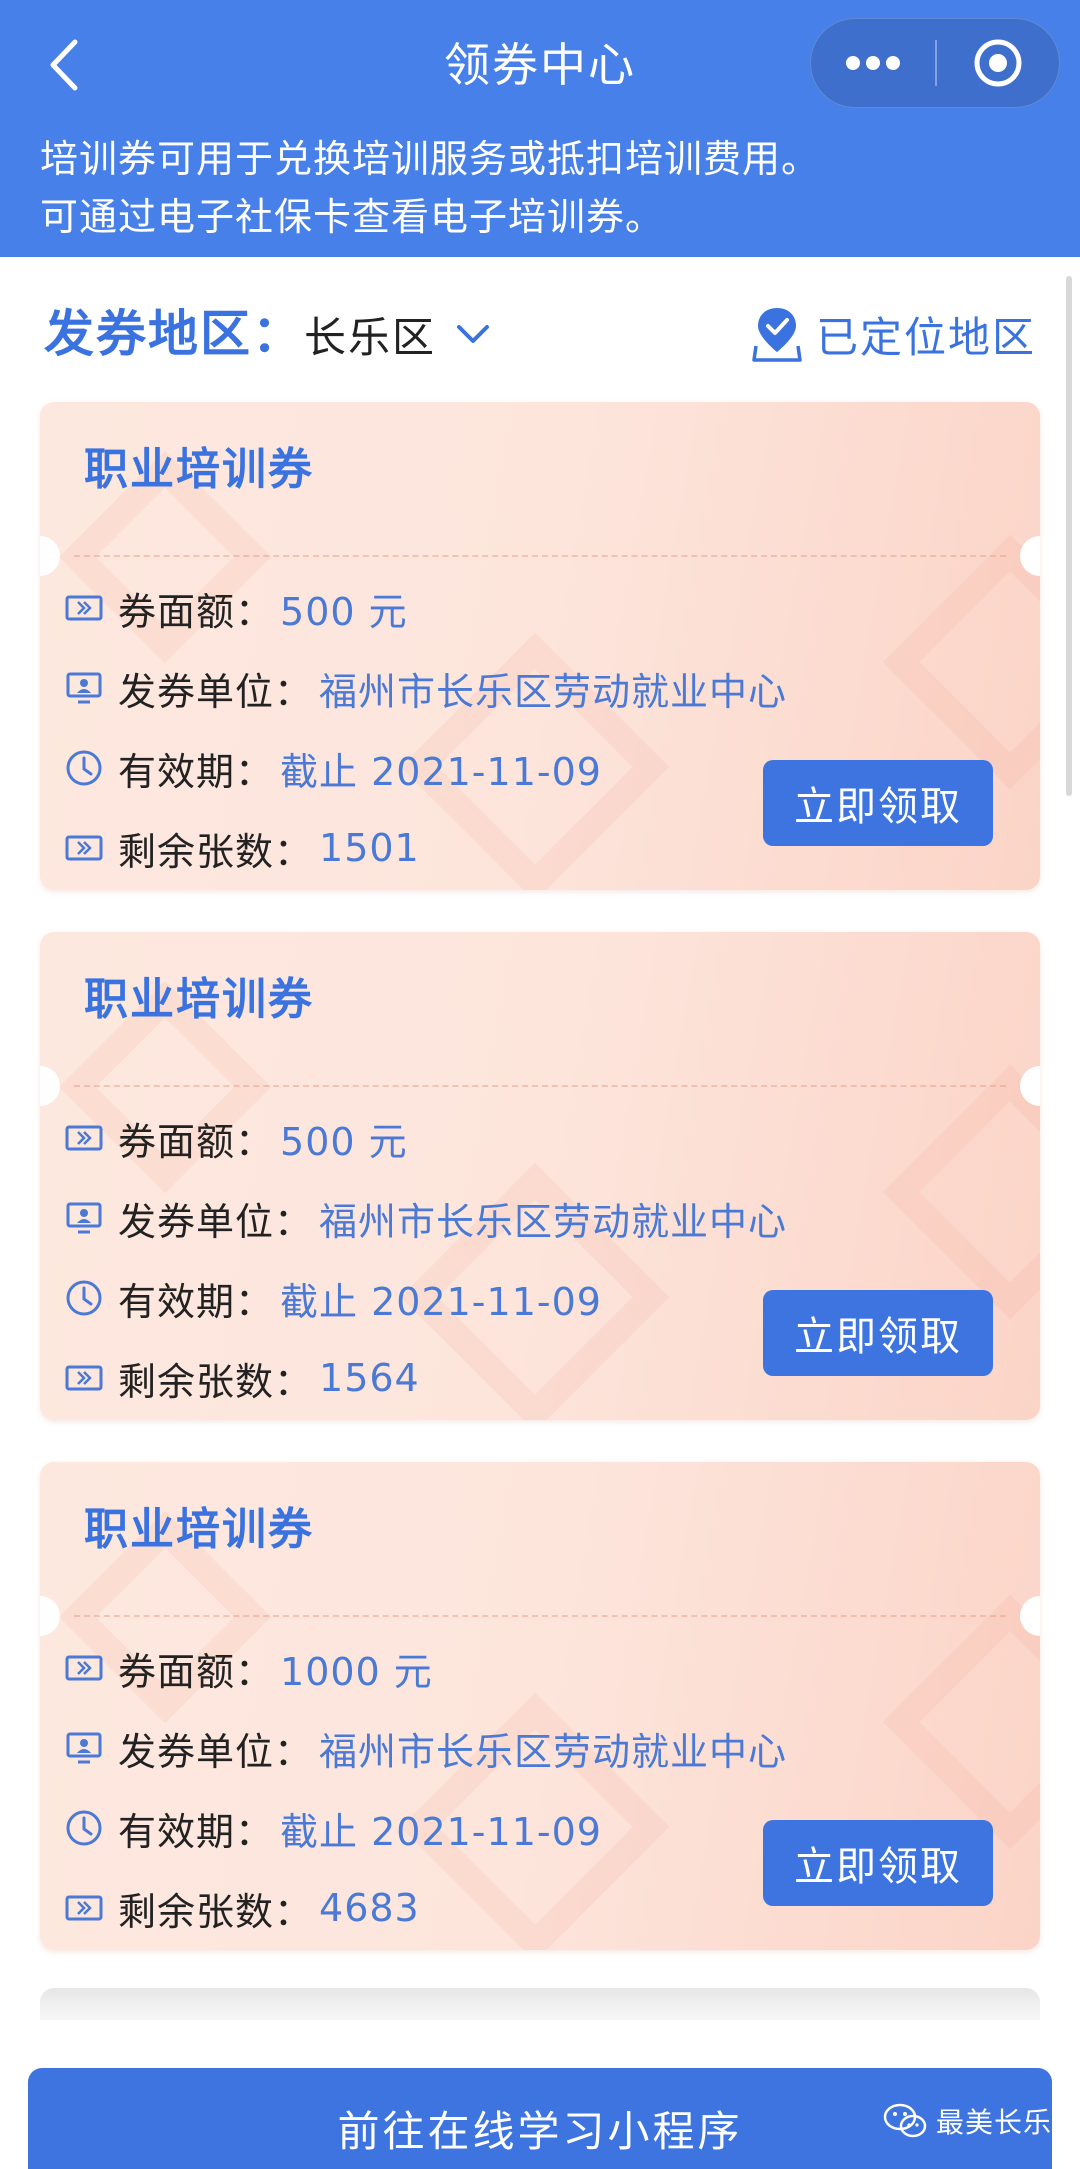 The width and height of the screenshot is (1080, 2169). Describe the element at coordinates (905, 2120) in the screenshot. I see `wechat-icon` at that location.